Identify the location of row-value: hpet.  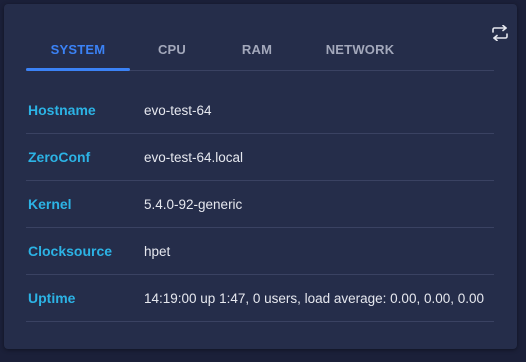
(157, 251).